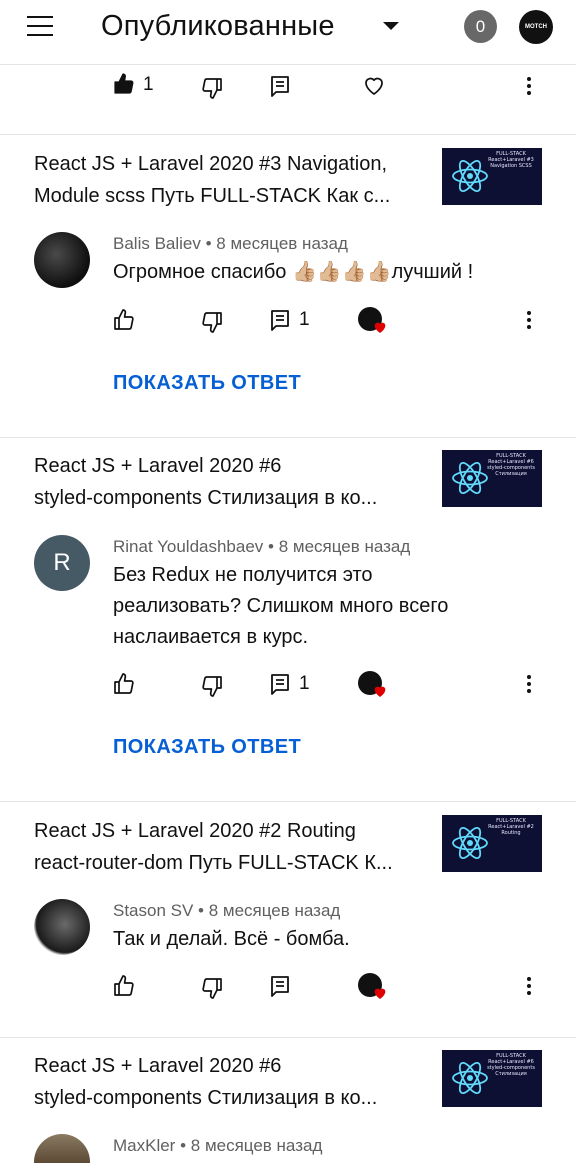  Describe the element at coordinates (281, 606) in the screenshot. I see `comment-text-line: реализовать? Слишком много всего` at that location.